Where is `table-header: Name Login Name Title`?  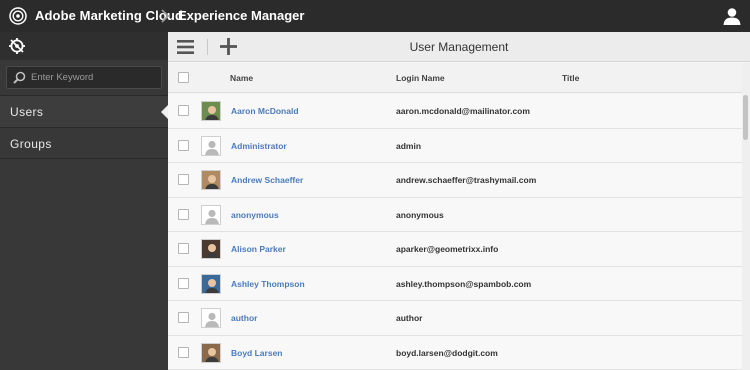 table-header: Name Login Name Title is located at coordinates (455, 78).